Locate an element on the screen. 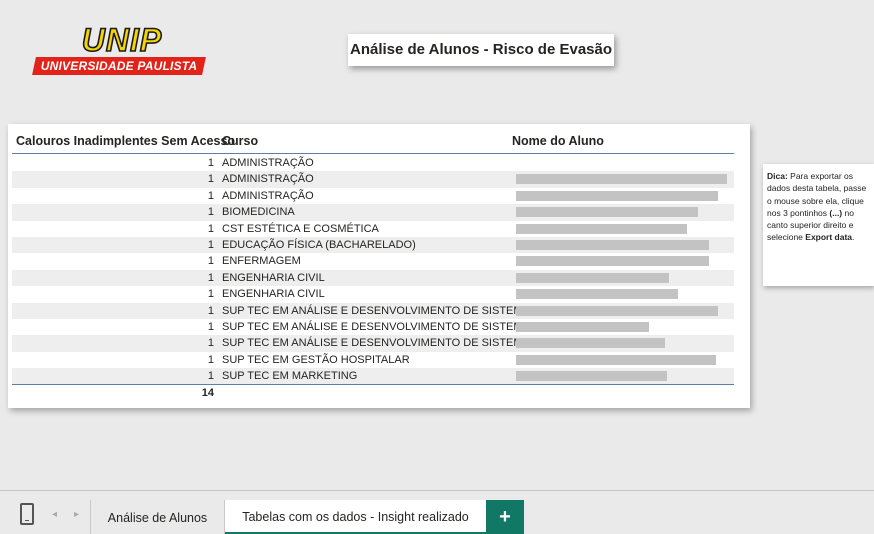  table-row: 1 SUP TEC EM GESTÃO HOSPITALAR is located at coordinates (373, 360).